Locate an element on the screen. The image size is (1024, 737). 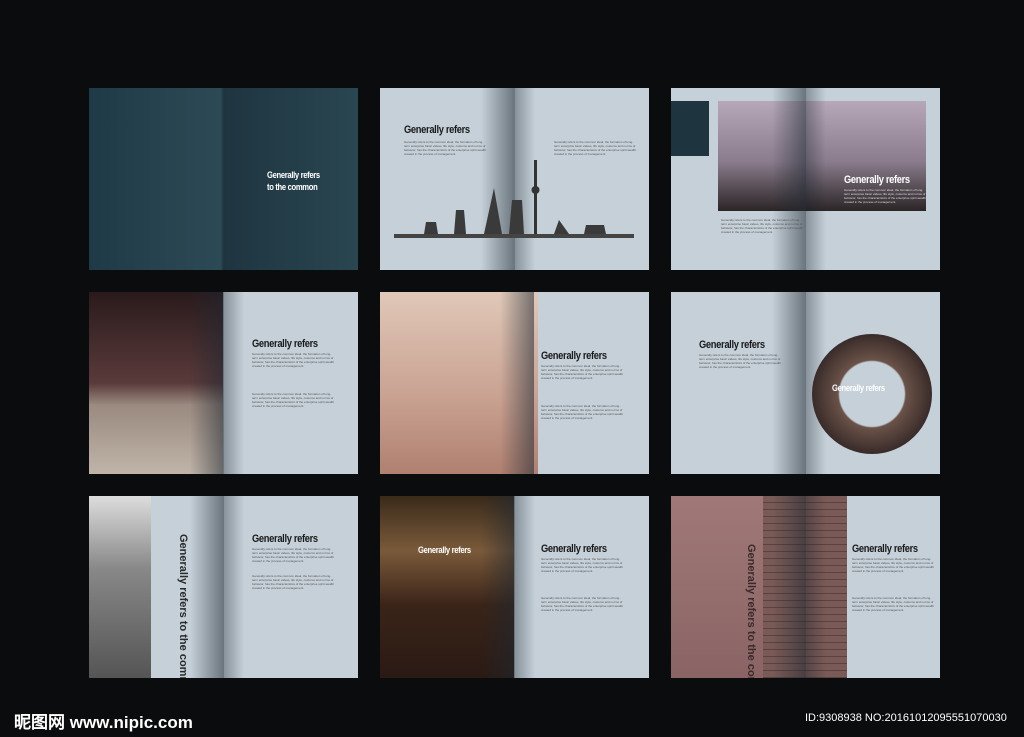
watermark-logo: 昵图网 is located at coordinates (39, 722).